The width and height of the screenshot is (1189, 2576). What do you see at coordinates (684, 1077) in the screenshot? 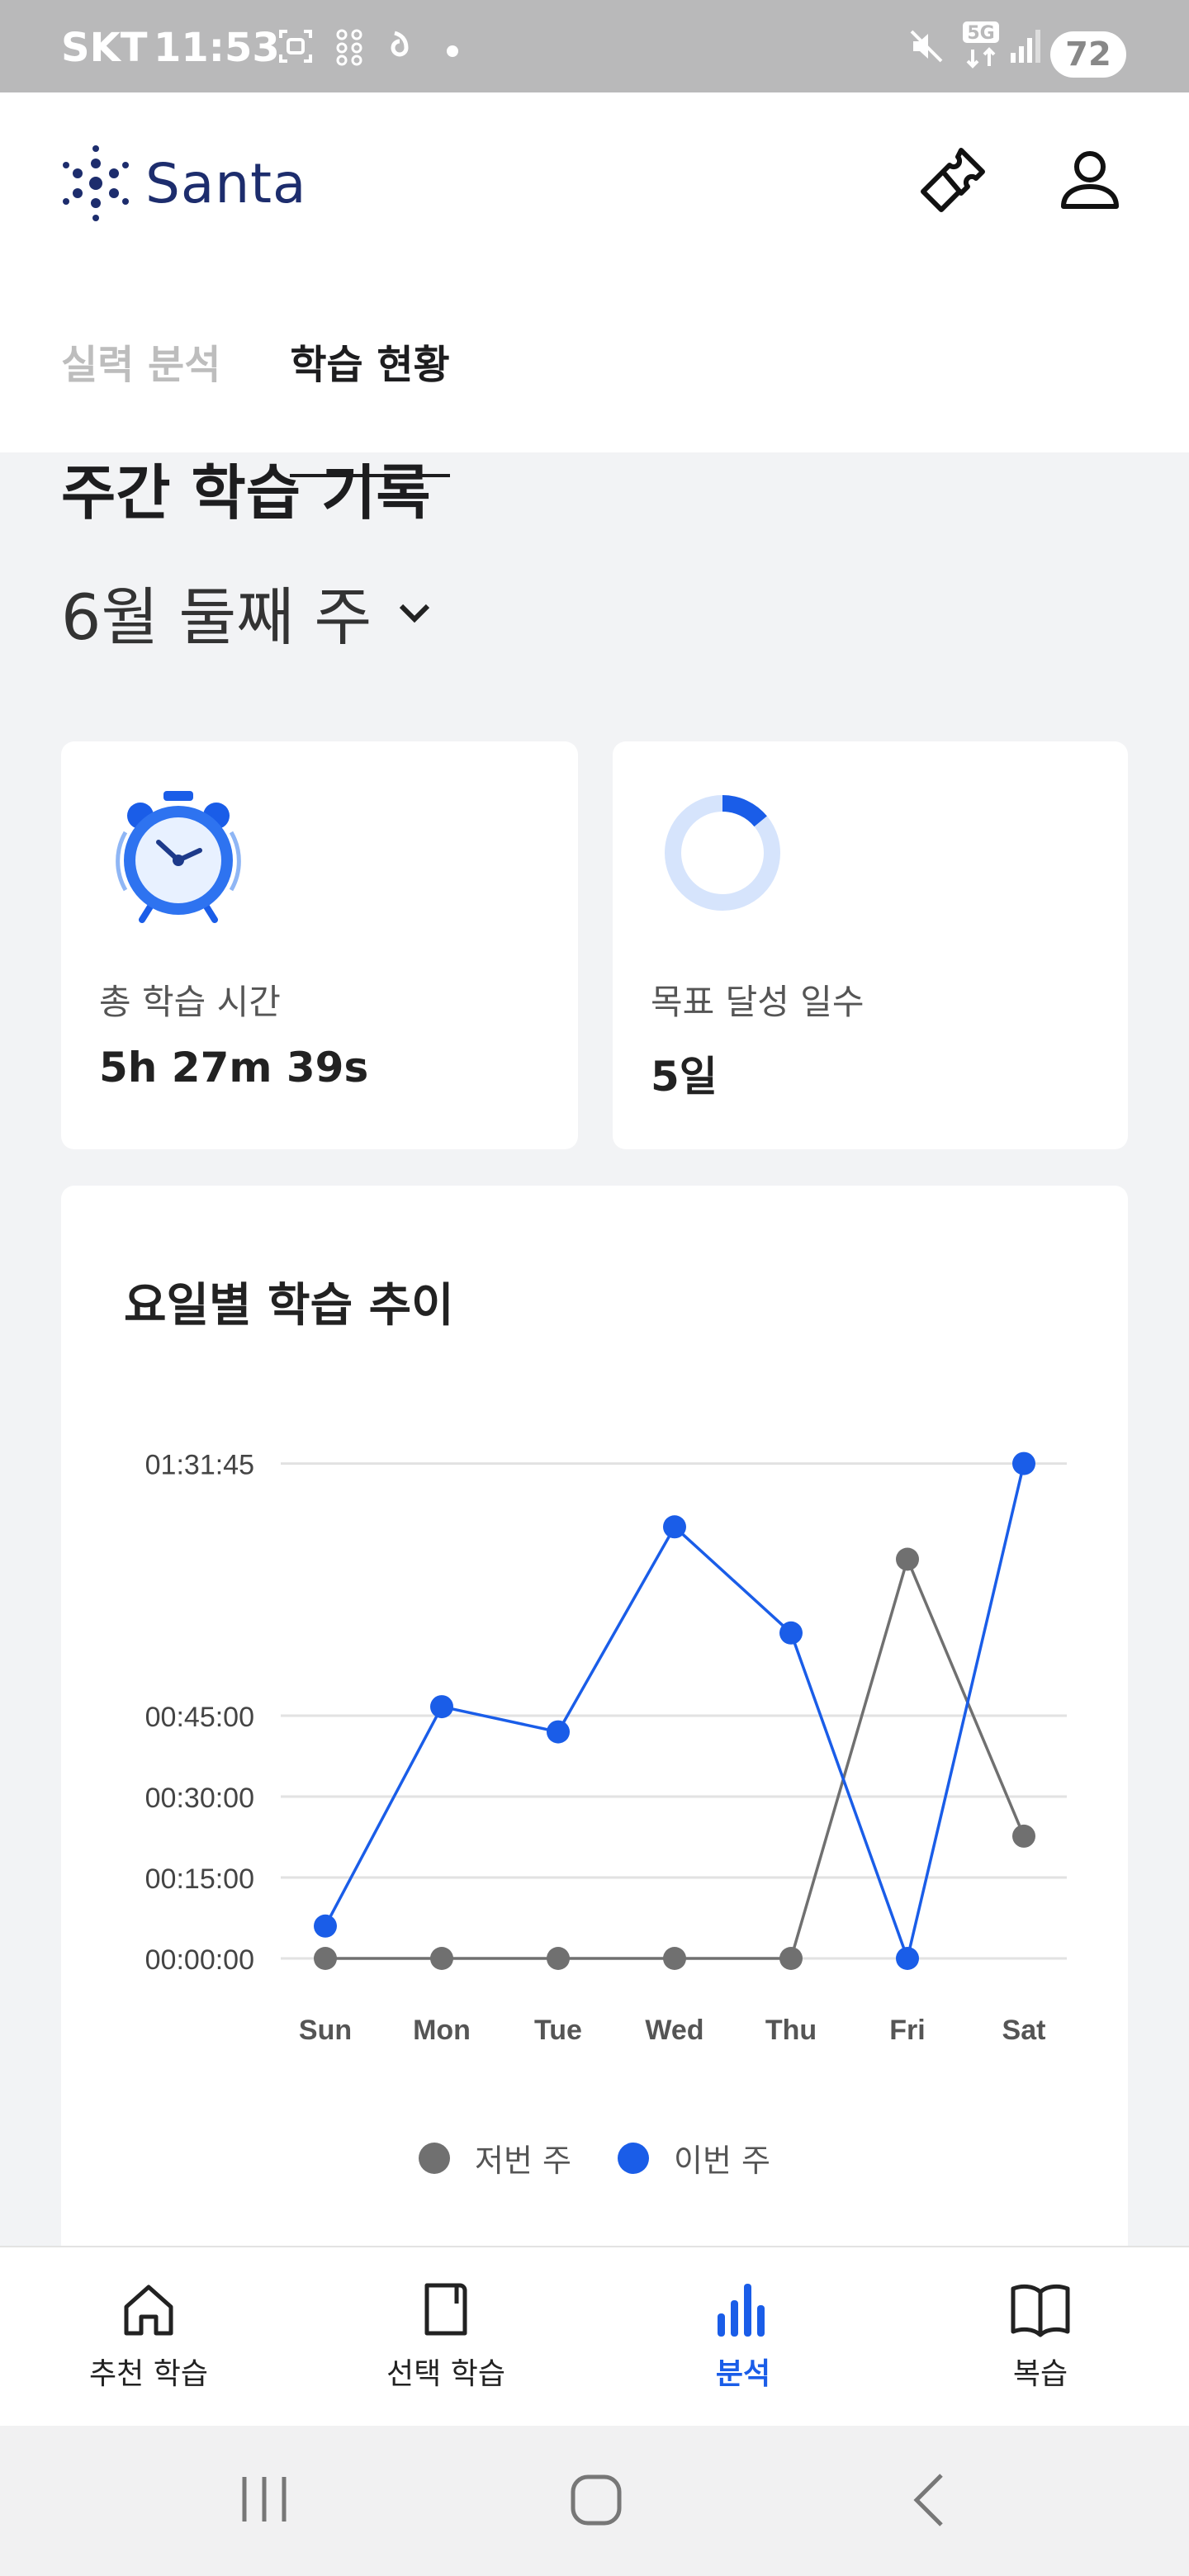
I see `goal-days-value: 5일` at bounding box center [684, 1077].